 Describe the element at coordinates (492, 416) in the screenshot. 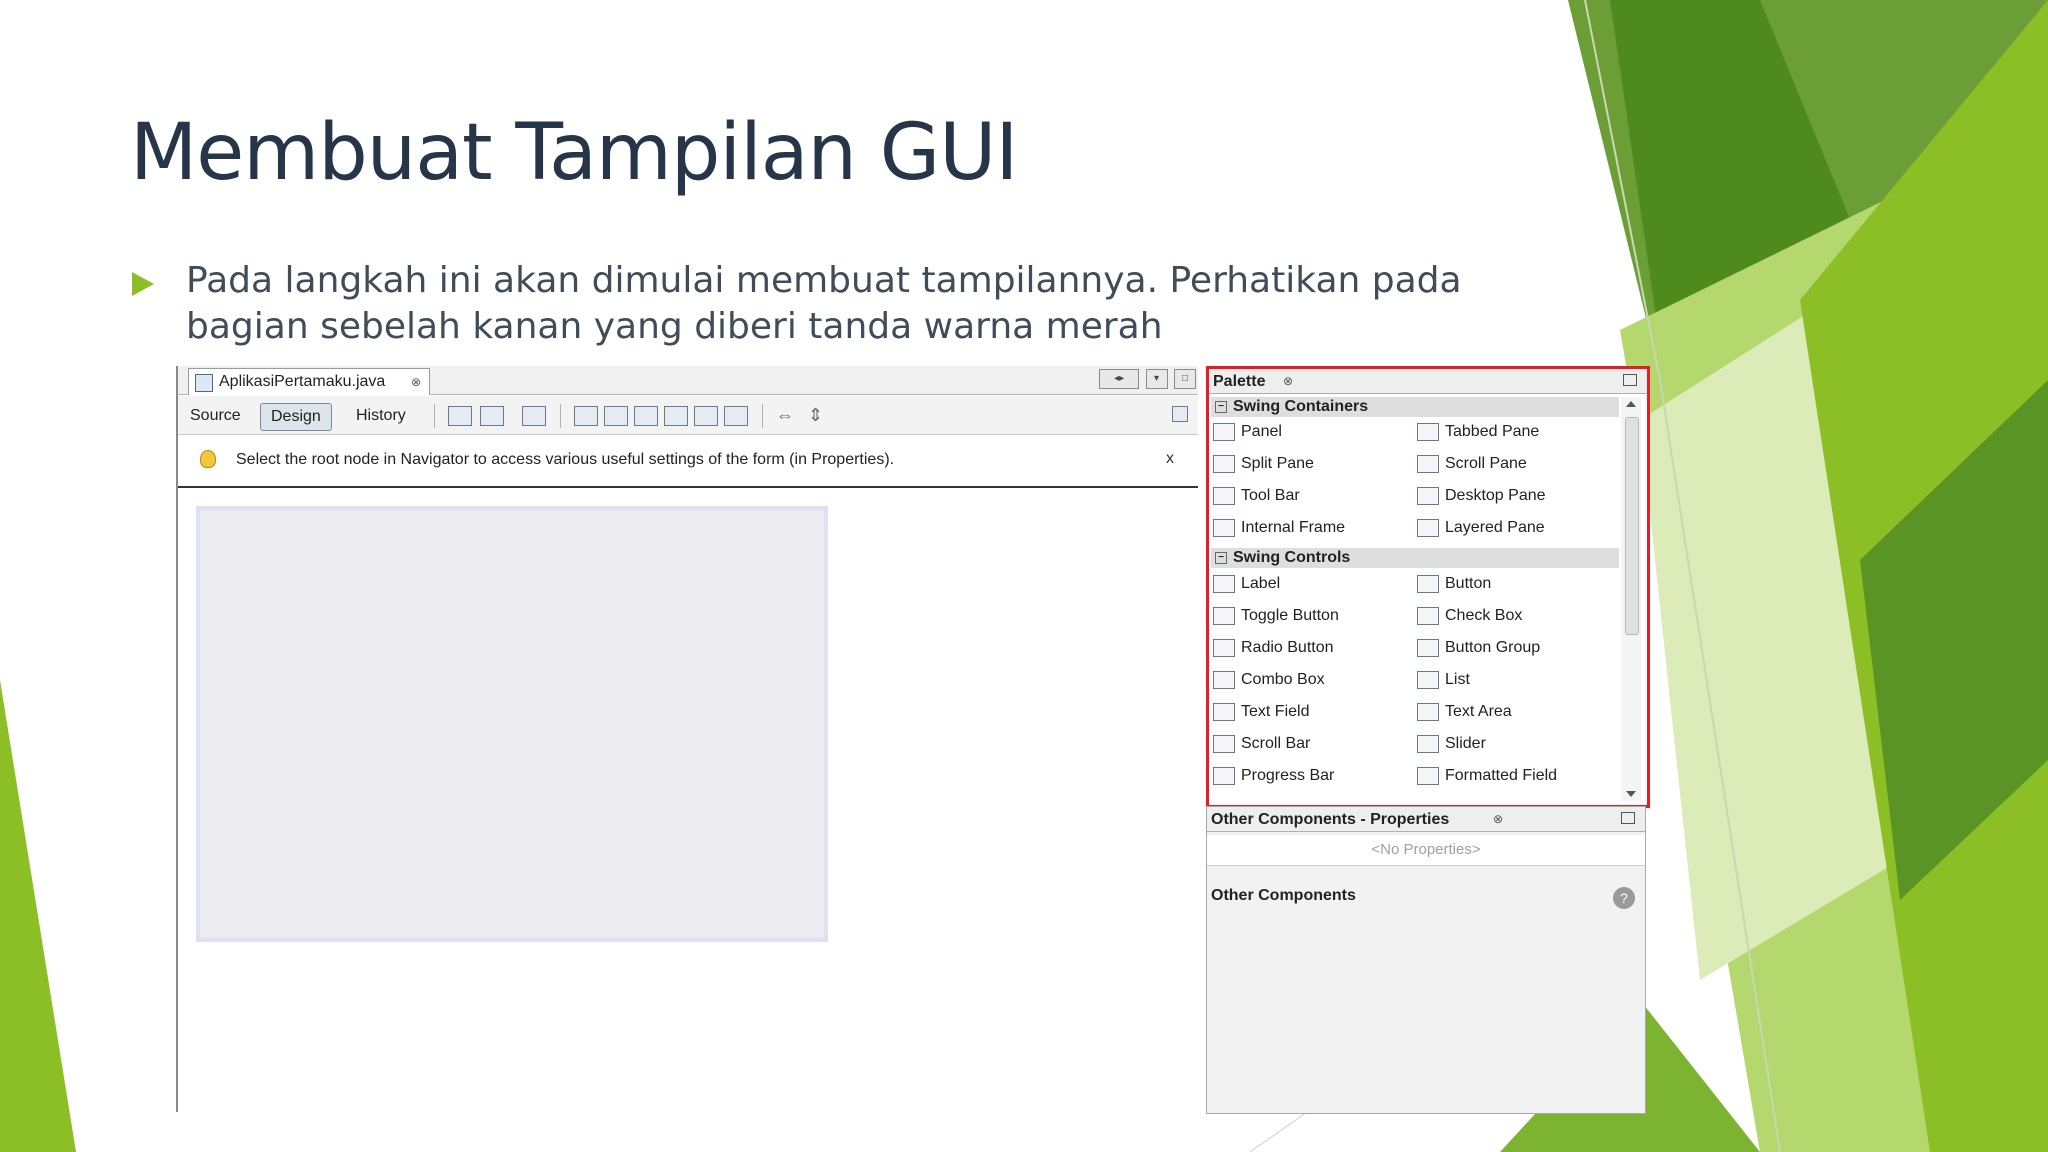

I see `connection-mode-icon` at that location.